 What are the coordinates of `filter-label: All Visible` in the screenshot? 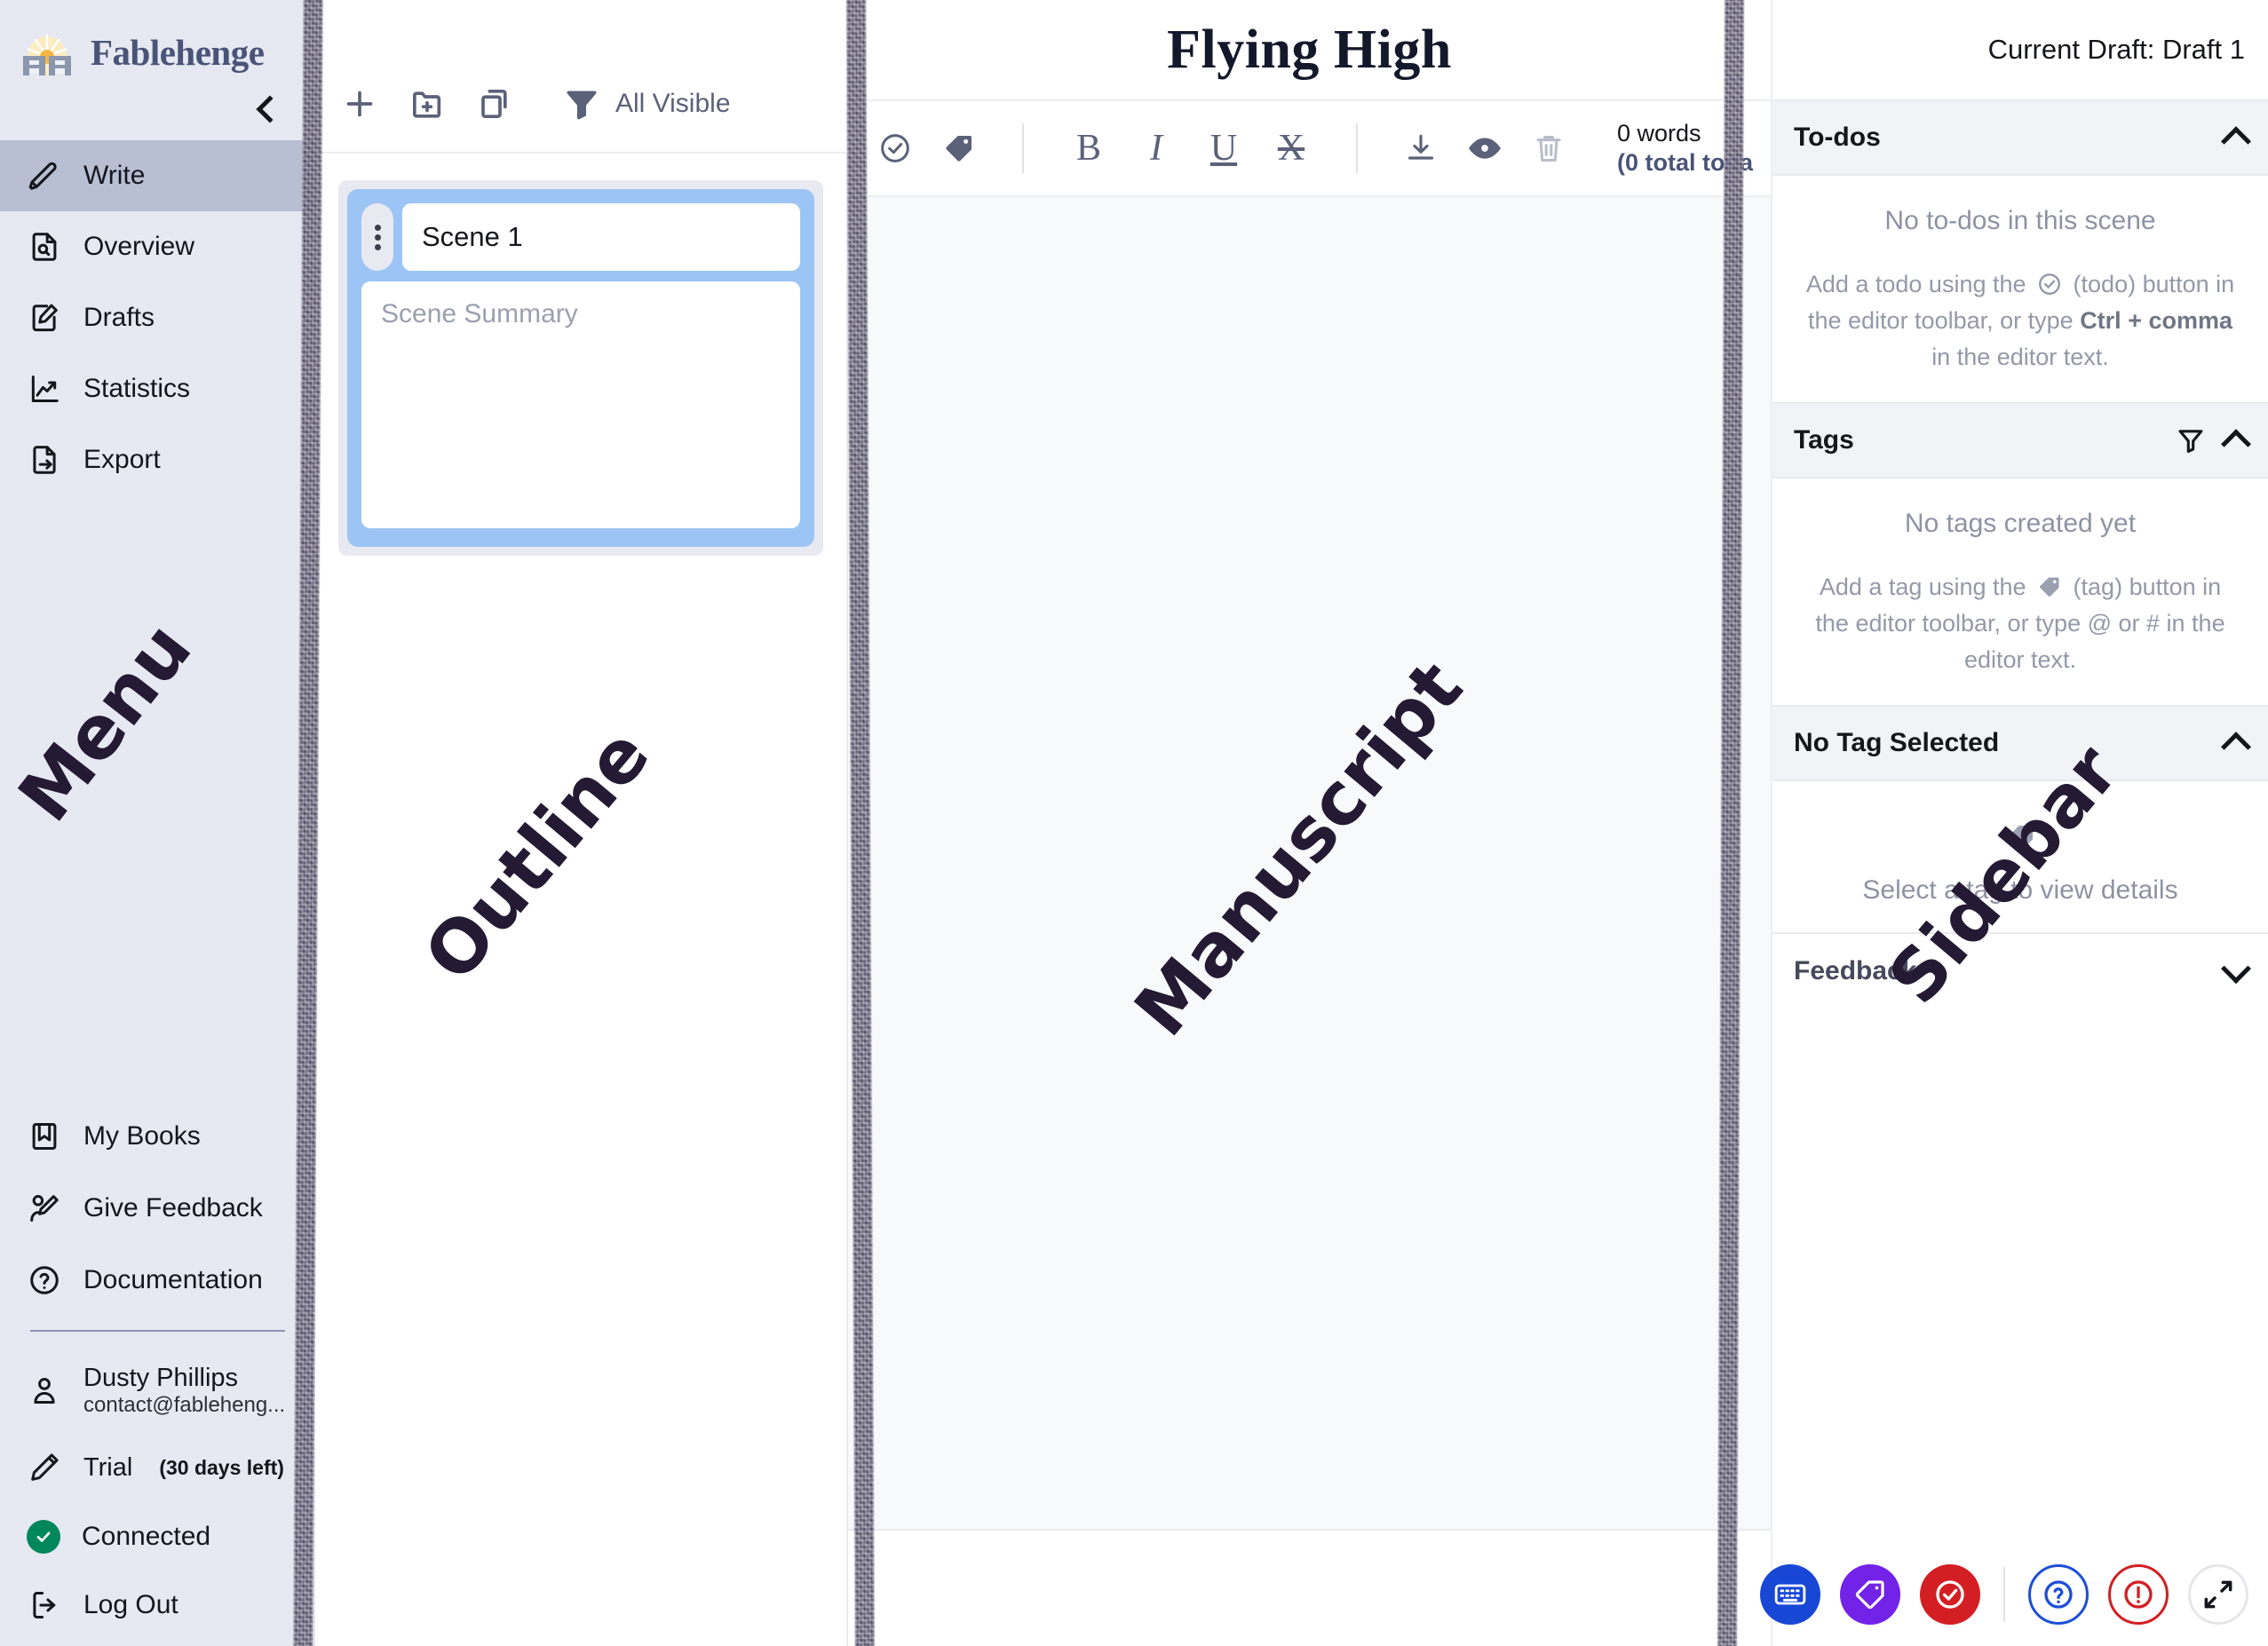 It's located at (673, 103).